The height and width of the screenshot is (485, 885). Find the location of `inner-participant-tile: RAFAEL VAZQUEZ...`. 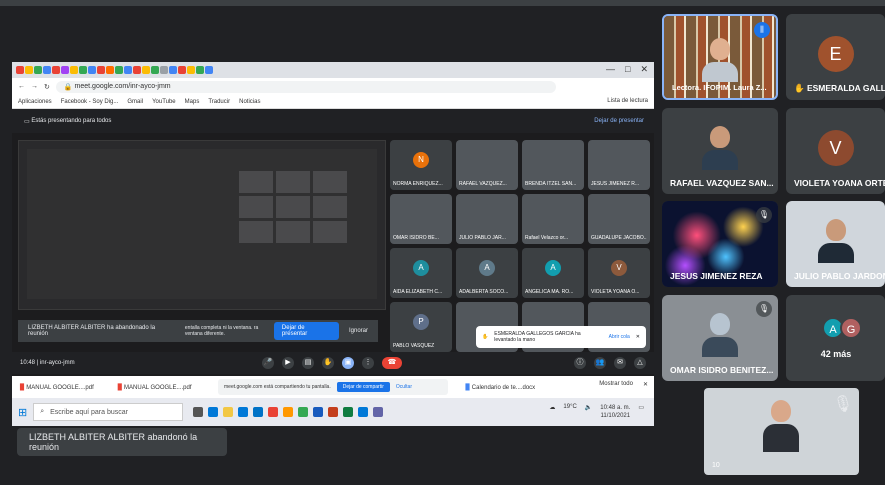

inner-participant-tile: RAFAEL VAZQUEZ... is located at coordinates (487, 165).